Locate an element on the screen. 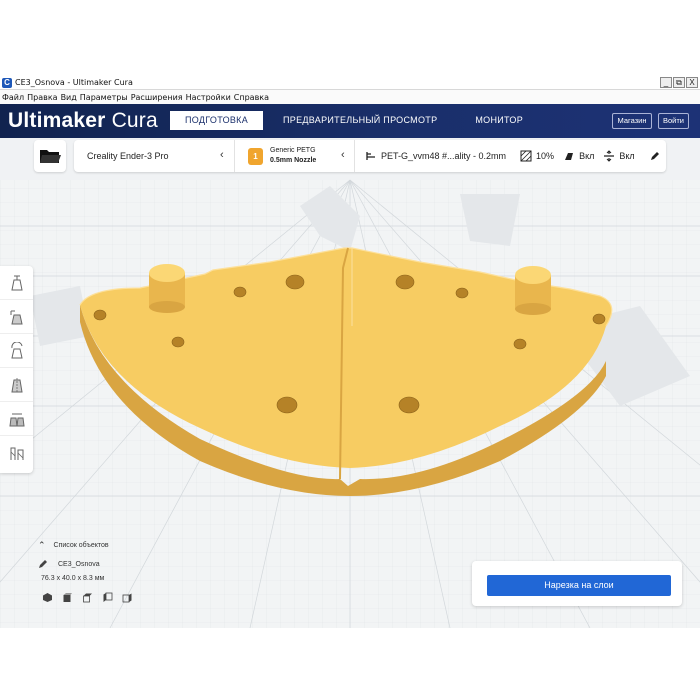 This screenshot has width=700, height=700. open-file-button is located at coordinates (50, 156).